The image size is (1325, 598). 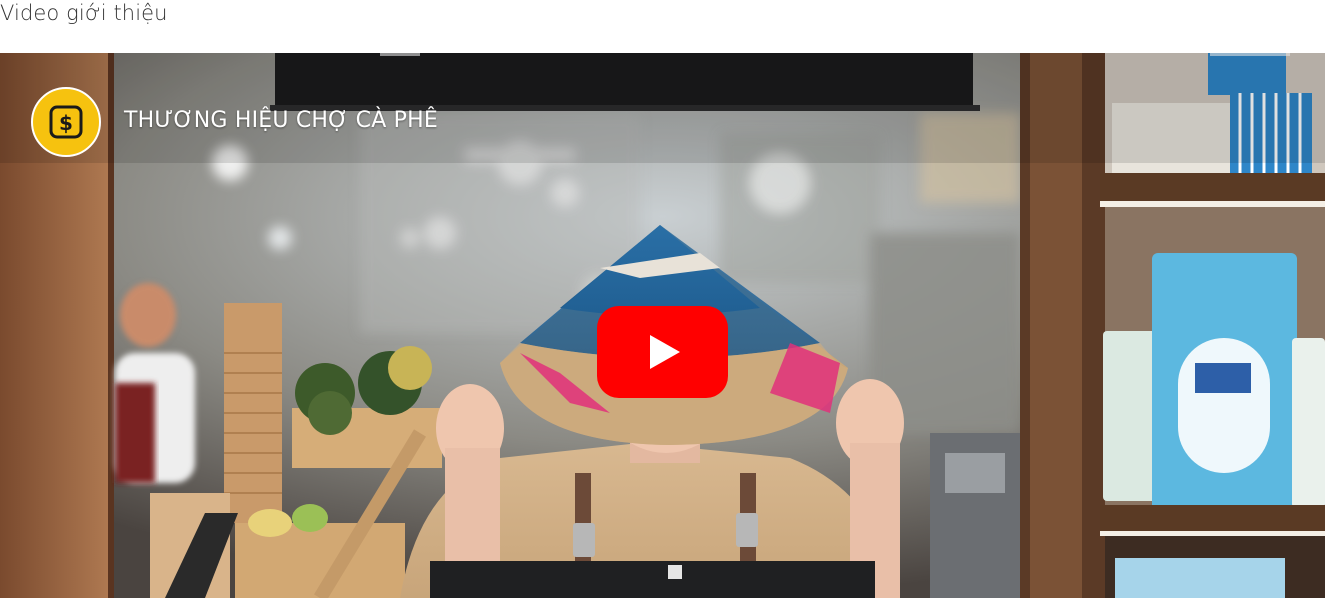 I want to click on youtube-play-button, so click(x=662, y=352).